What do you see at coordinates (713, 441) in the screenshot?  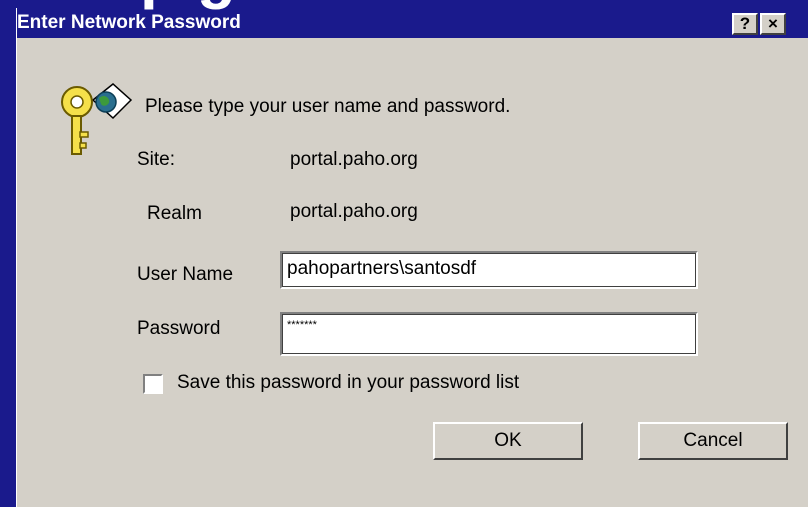 I see `cancel-button: Cancel` at bounding box center [713, 441].